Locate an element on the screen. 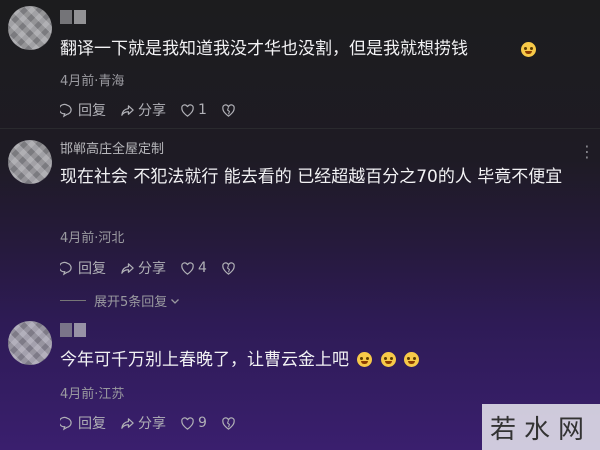 The height and width of the screenshot is (450, 600). watermark-logo: 若水网 is located at coordinates (541, 427).